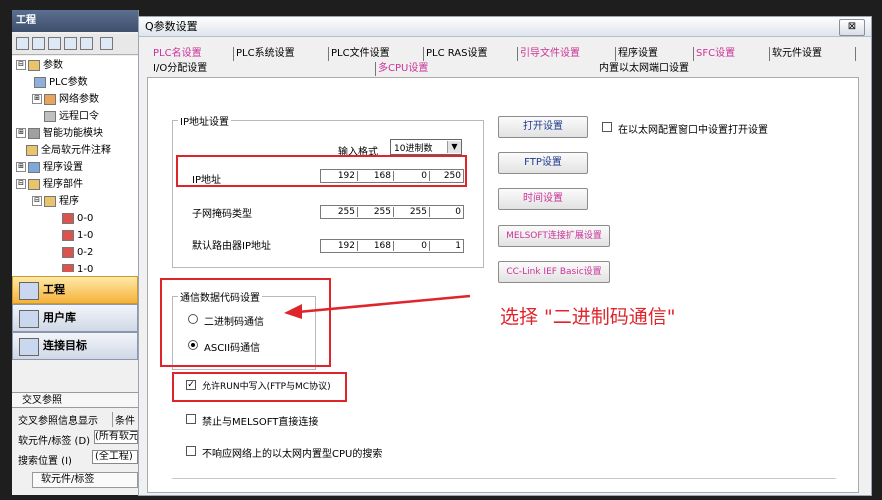 This screenshot has width=882, height=500. What do you see at coordinates (115, 457) in the screenshot?
I see `search-location-select: (全工程)` at bounding box center [115, 457].